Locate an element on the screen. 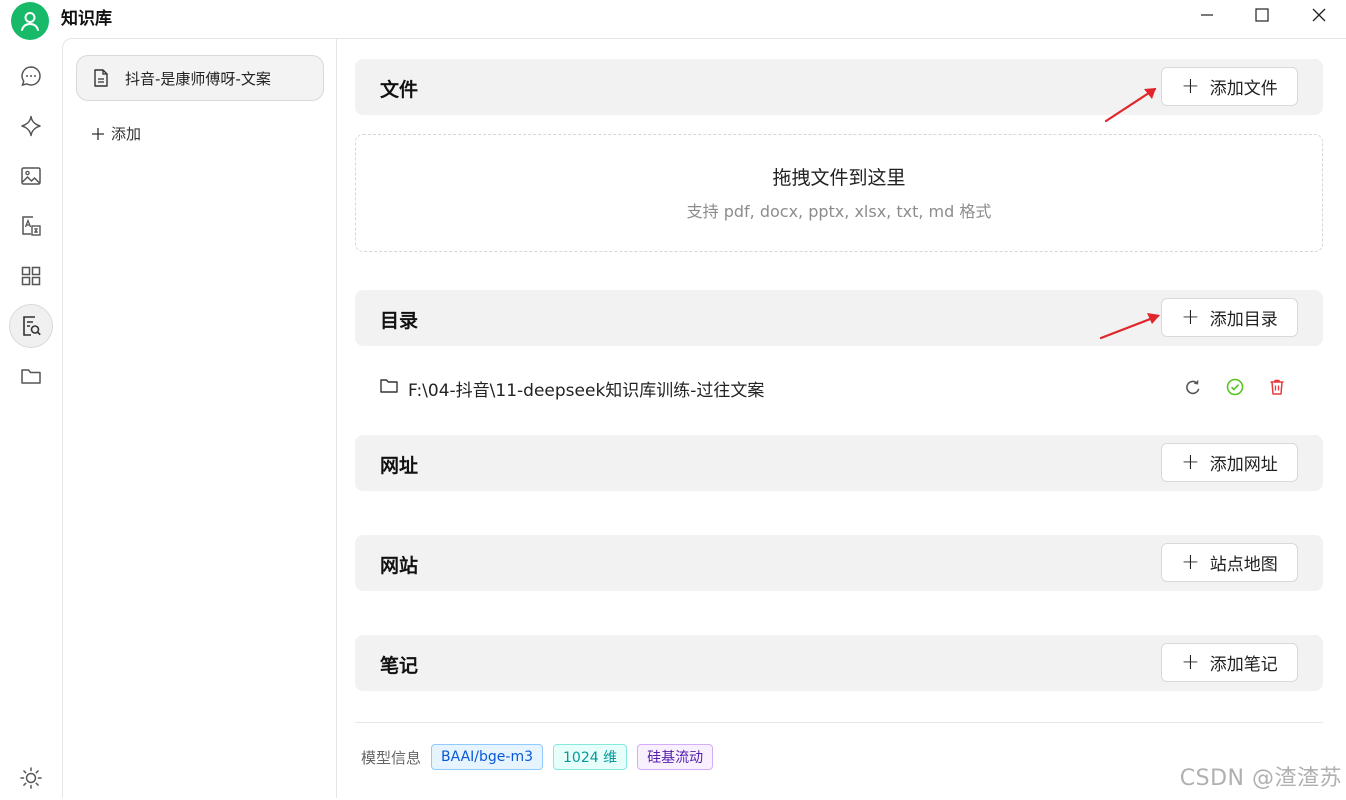  notes-section-header: 笔记 + 添加笔记 is located at coordinates (839, 663).